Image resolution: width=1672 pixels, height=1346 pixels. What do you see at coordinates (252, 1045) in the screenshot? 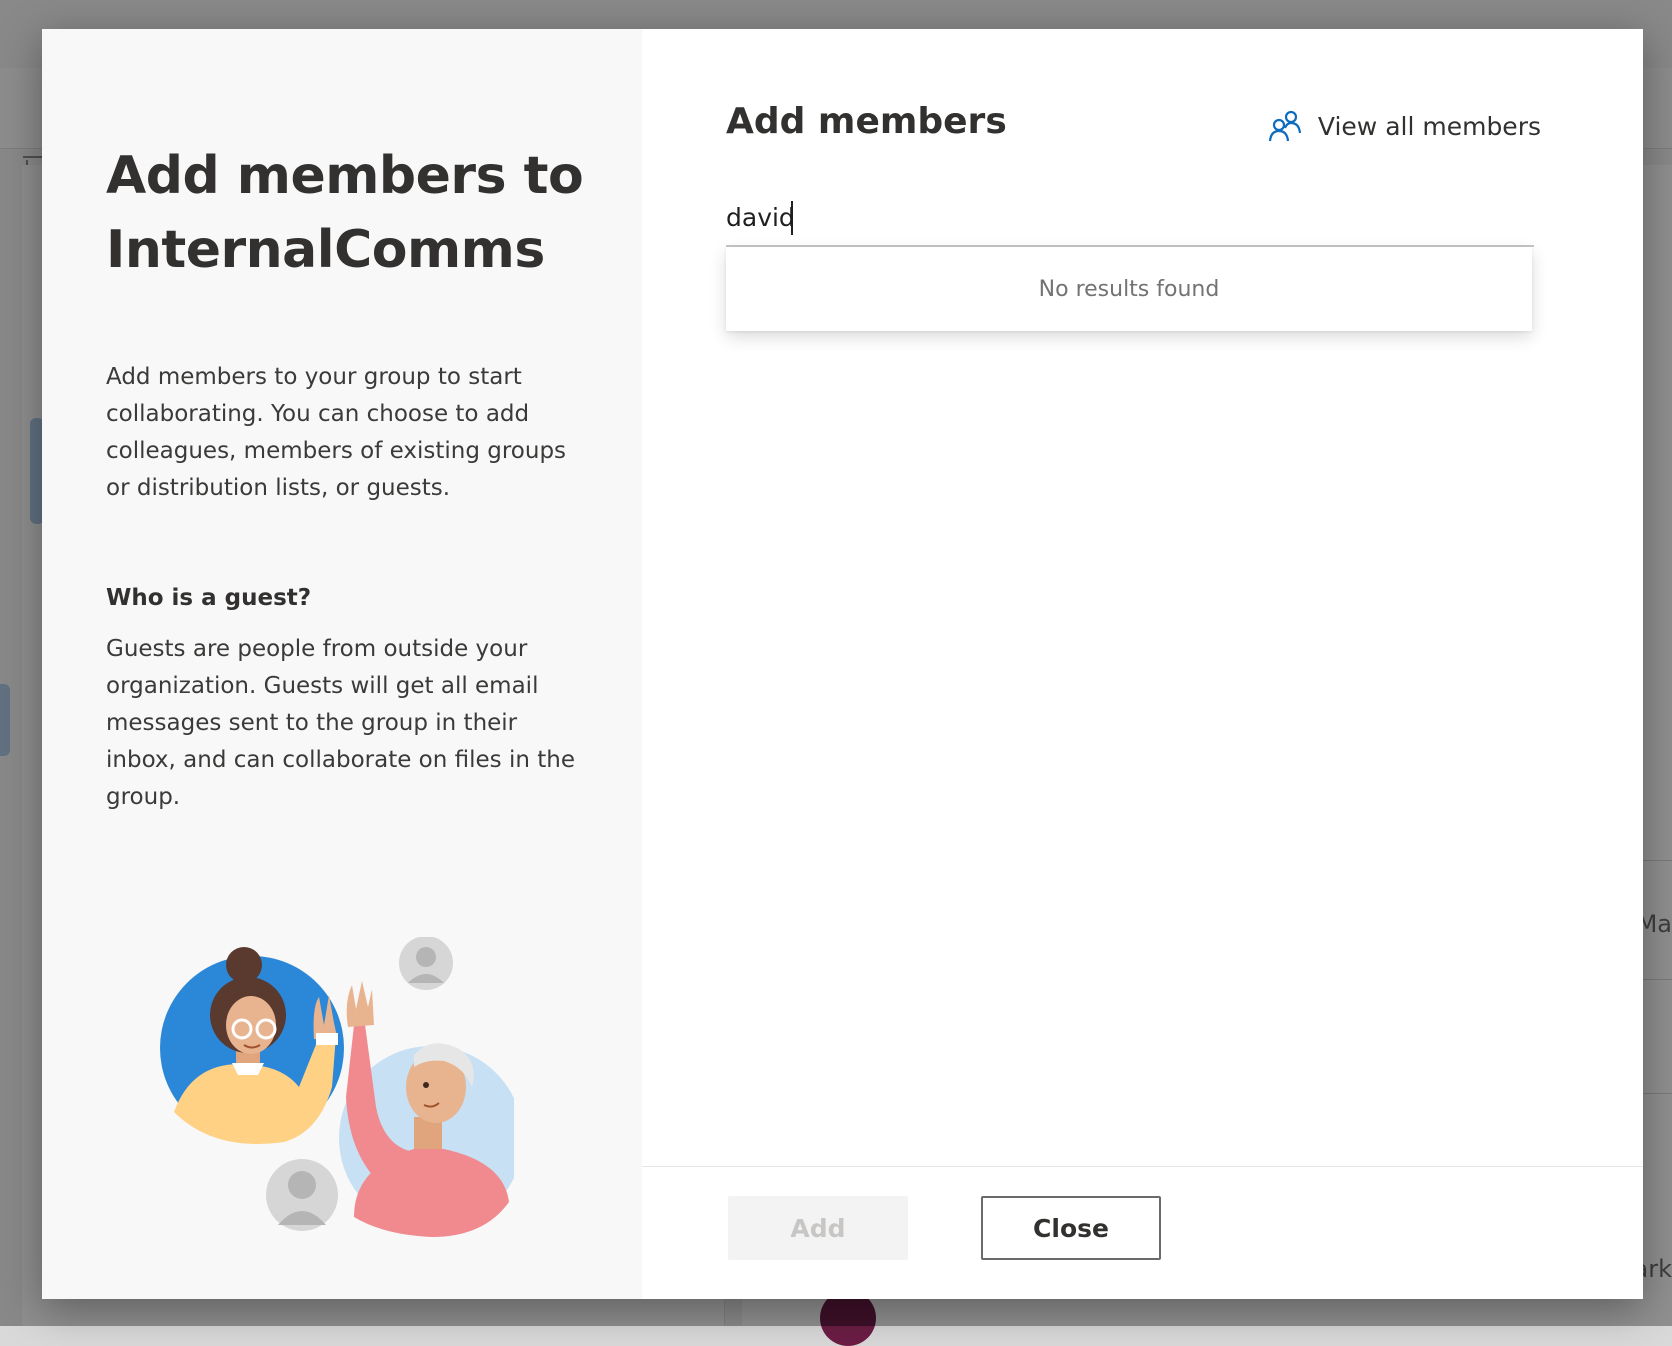
I see `woman-avatar-icon` at bounding box center [252, 1045].